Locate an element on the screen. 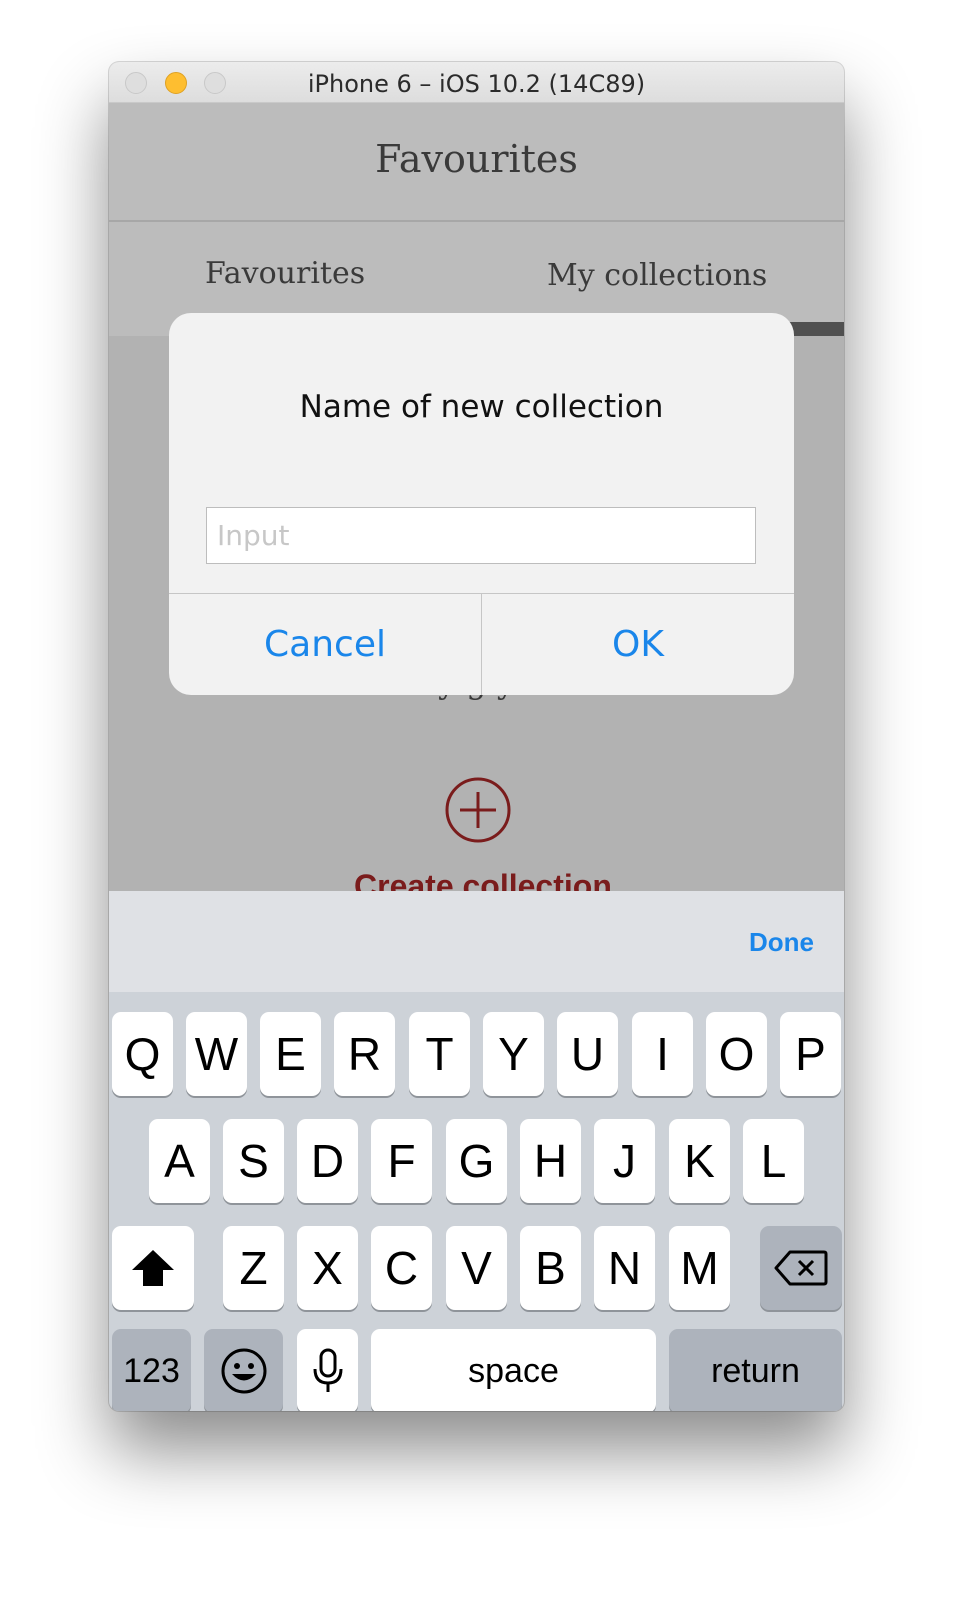  key-r: R is located at coordinates (364, 1054).